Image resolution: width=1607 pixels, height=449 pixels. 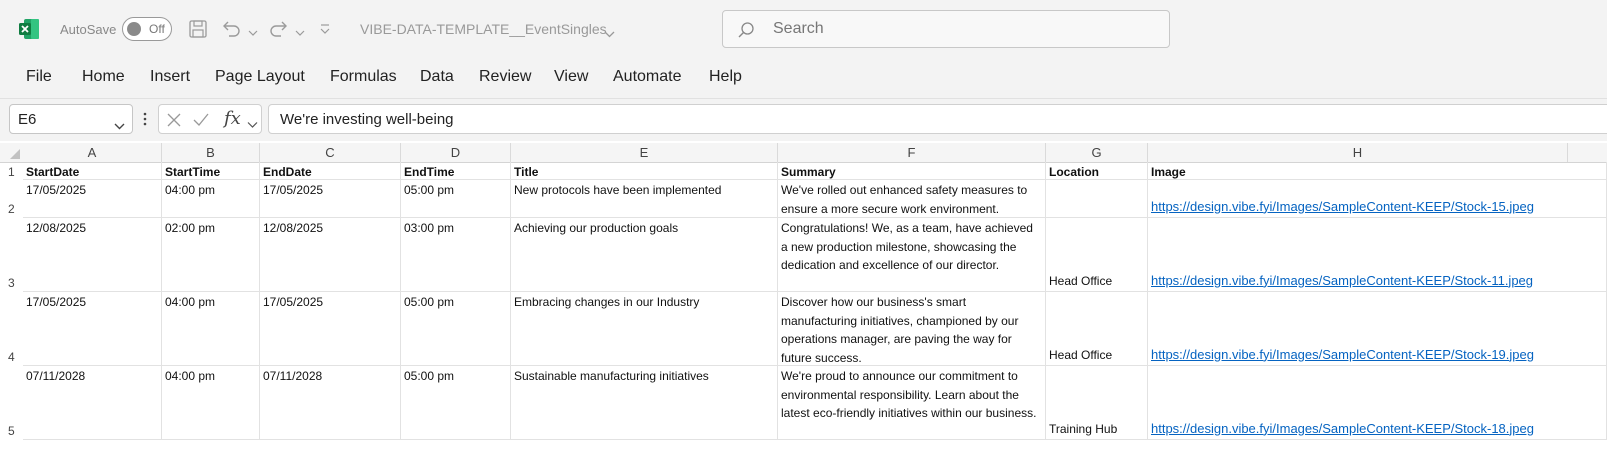 I want to click on search-placeholder: Search, so click(x=798, y=28).